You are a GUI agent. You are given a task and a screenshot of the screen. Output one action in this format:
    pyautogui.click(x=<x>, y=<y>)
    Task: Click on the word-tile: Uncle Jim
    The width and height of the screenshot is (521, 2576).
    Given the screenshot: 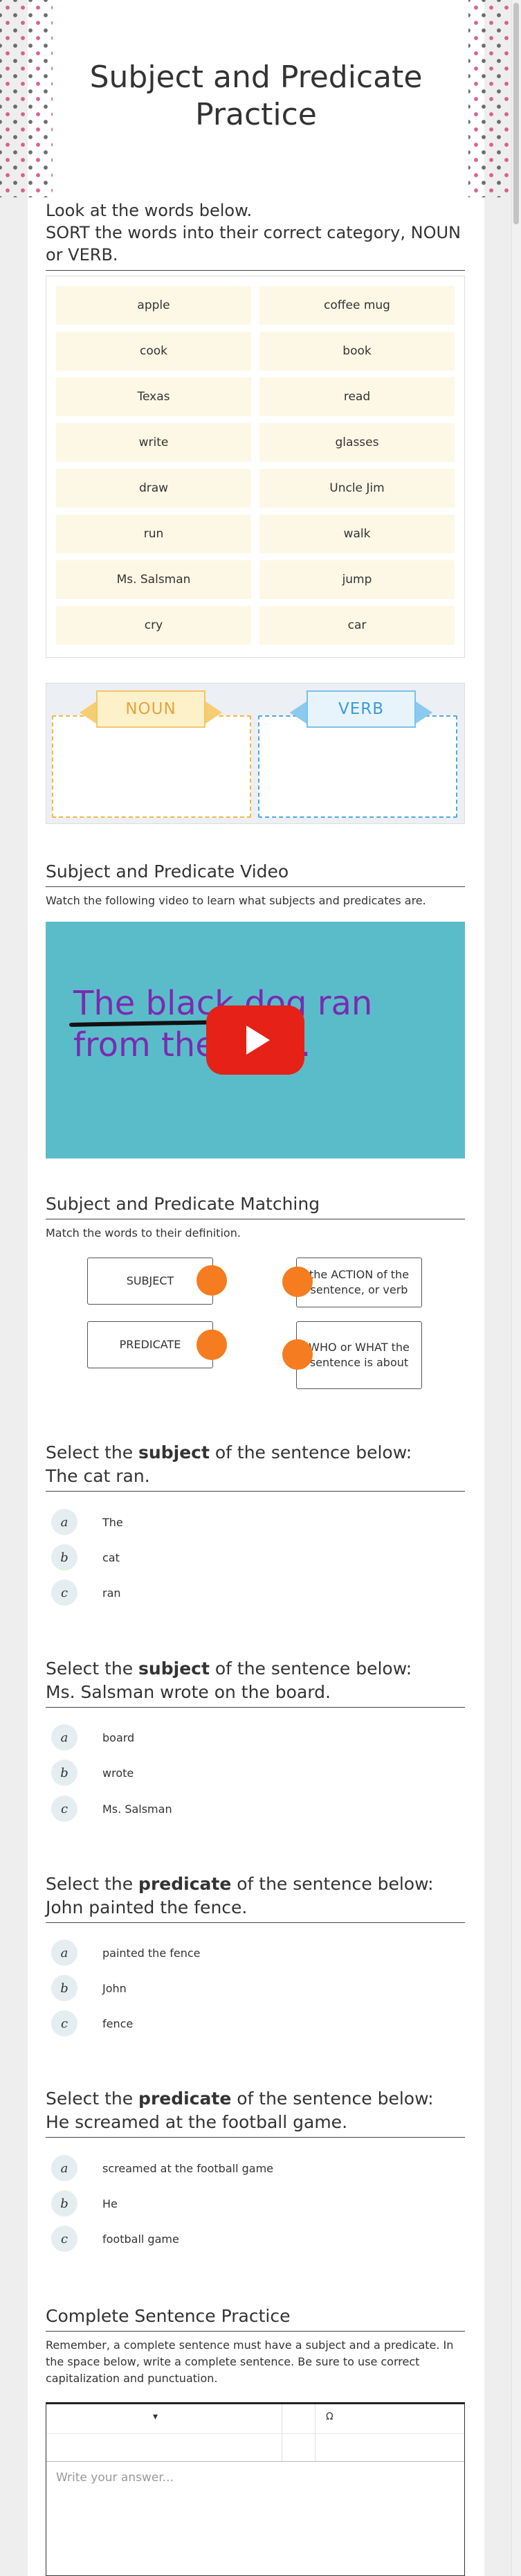 What is the action you would take?
    pyautogui.click(x=357, y=488)
    